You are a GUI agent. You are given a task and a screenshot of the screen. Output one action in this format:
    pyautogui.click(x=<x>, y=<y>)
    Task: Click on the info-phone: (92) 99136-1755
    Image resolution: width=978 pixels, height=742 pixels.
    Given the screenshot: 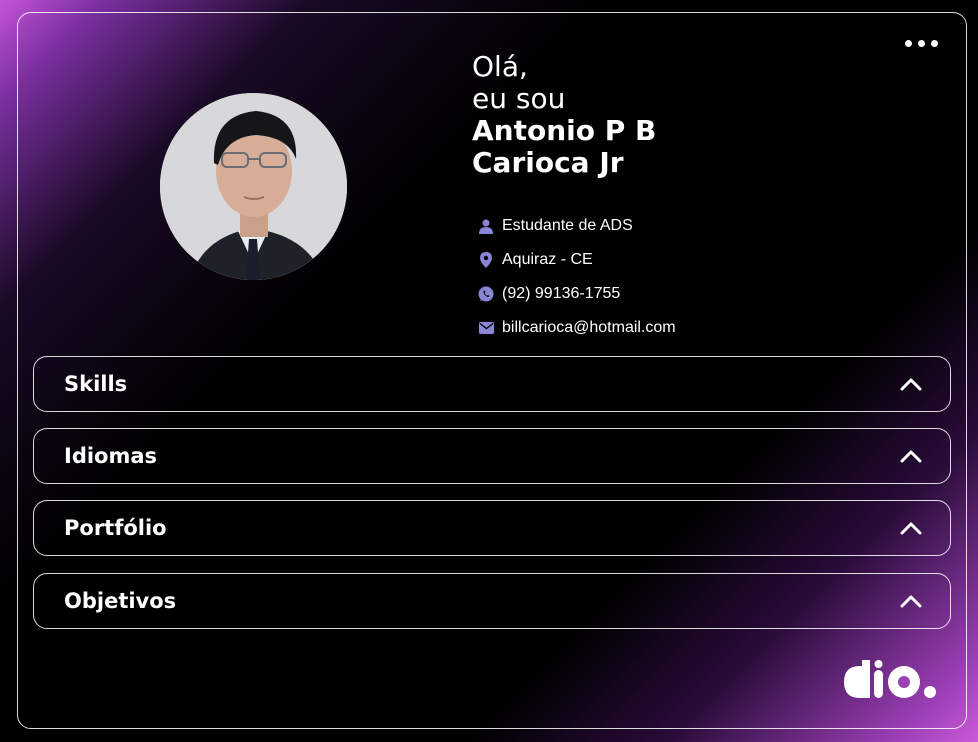 What is the action you would take?
    pyautogui.click(x=577, y=294)
    